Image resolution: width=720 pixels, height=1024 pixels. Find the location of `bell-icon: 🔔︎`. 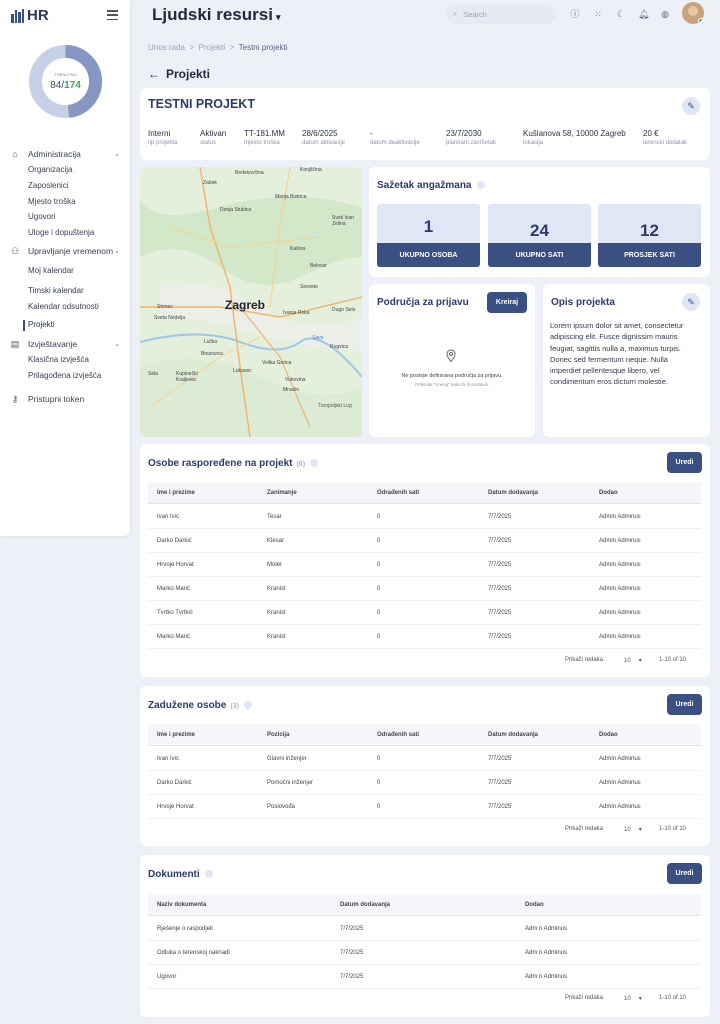

bell-icon: 🔔︎ is located at coordinates (643, 14).